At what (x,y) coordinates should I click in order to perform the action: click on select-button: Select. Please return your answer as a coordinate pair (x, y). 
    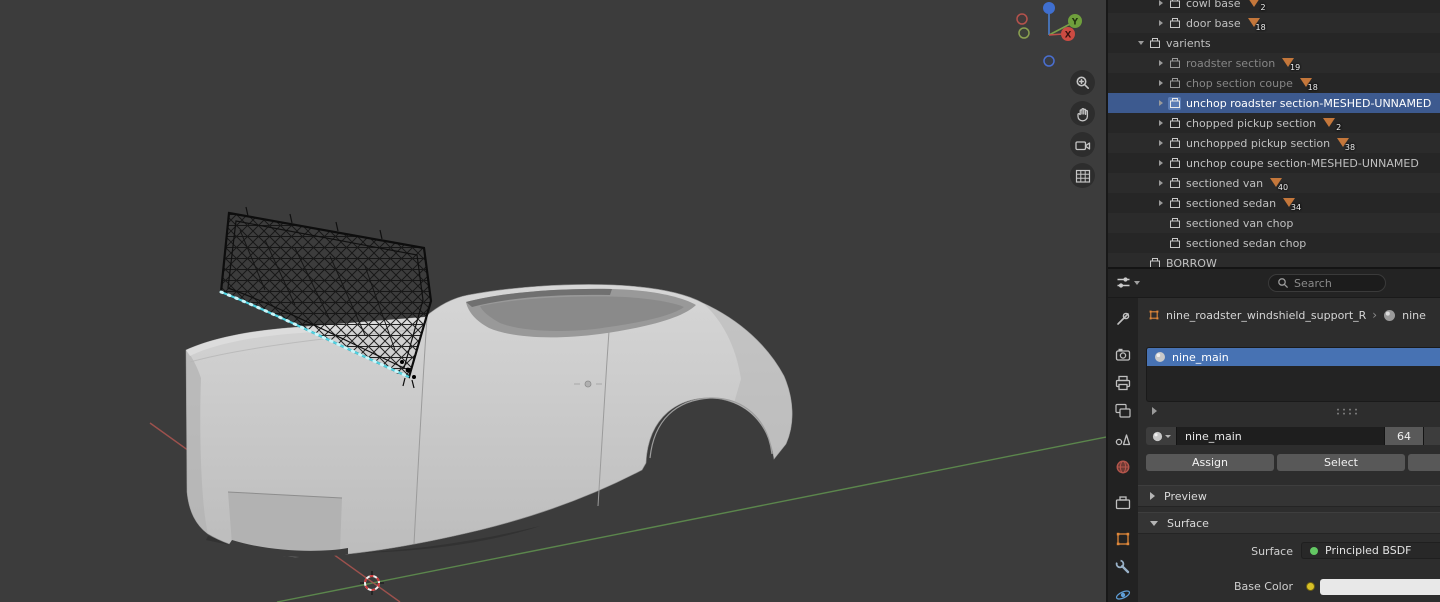
    Looking at the image, I should click on (1341, 462).